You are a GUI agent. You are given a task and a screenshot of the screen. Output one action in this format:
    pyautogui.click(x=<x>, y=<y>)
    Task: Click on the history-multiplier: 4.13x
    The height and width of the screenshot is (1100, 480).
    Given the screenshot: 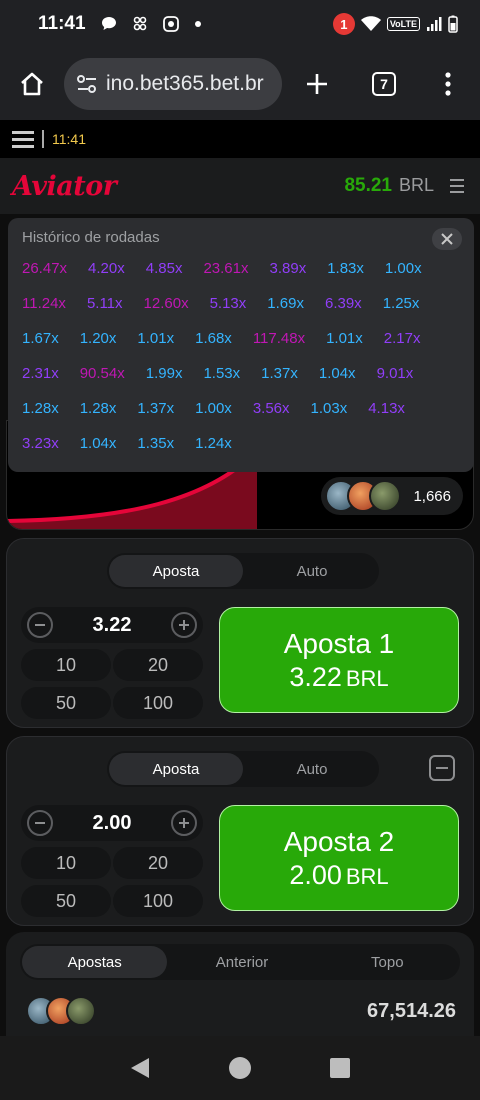 What is the action you would take?
    pyautogui.click(x=386, y=408)
    